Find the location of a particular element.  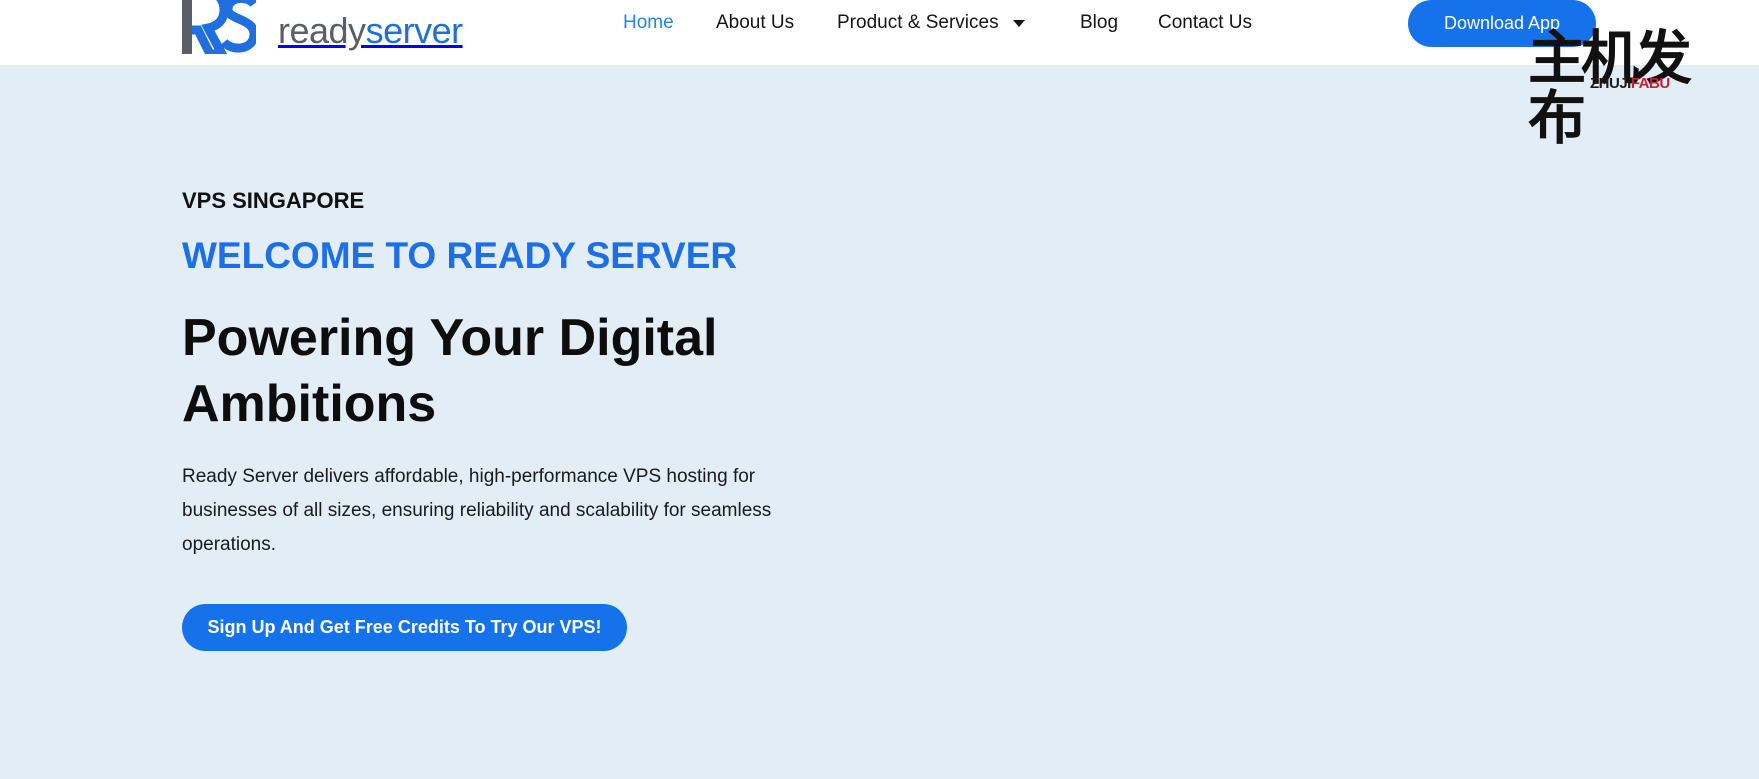

rs-logo-icon is located at coordinates (219, 27).